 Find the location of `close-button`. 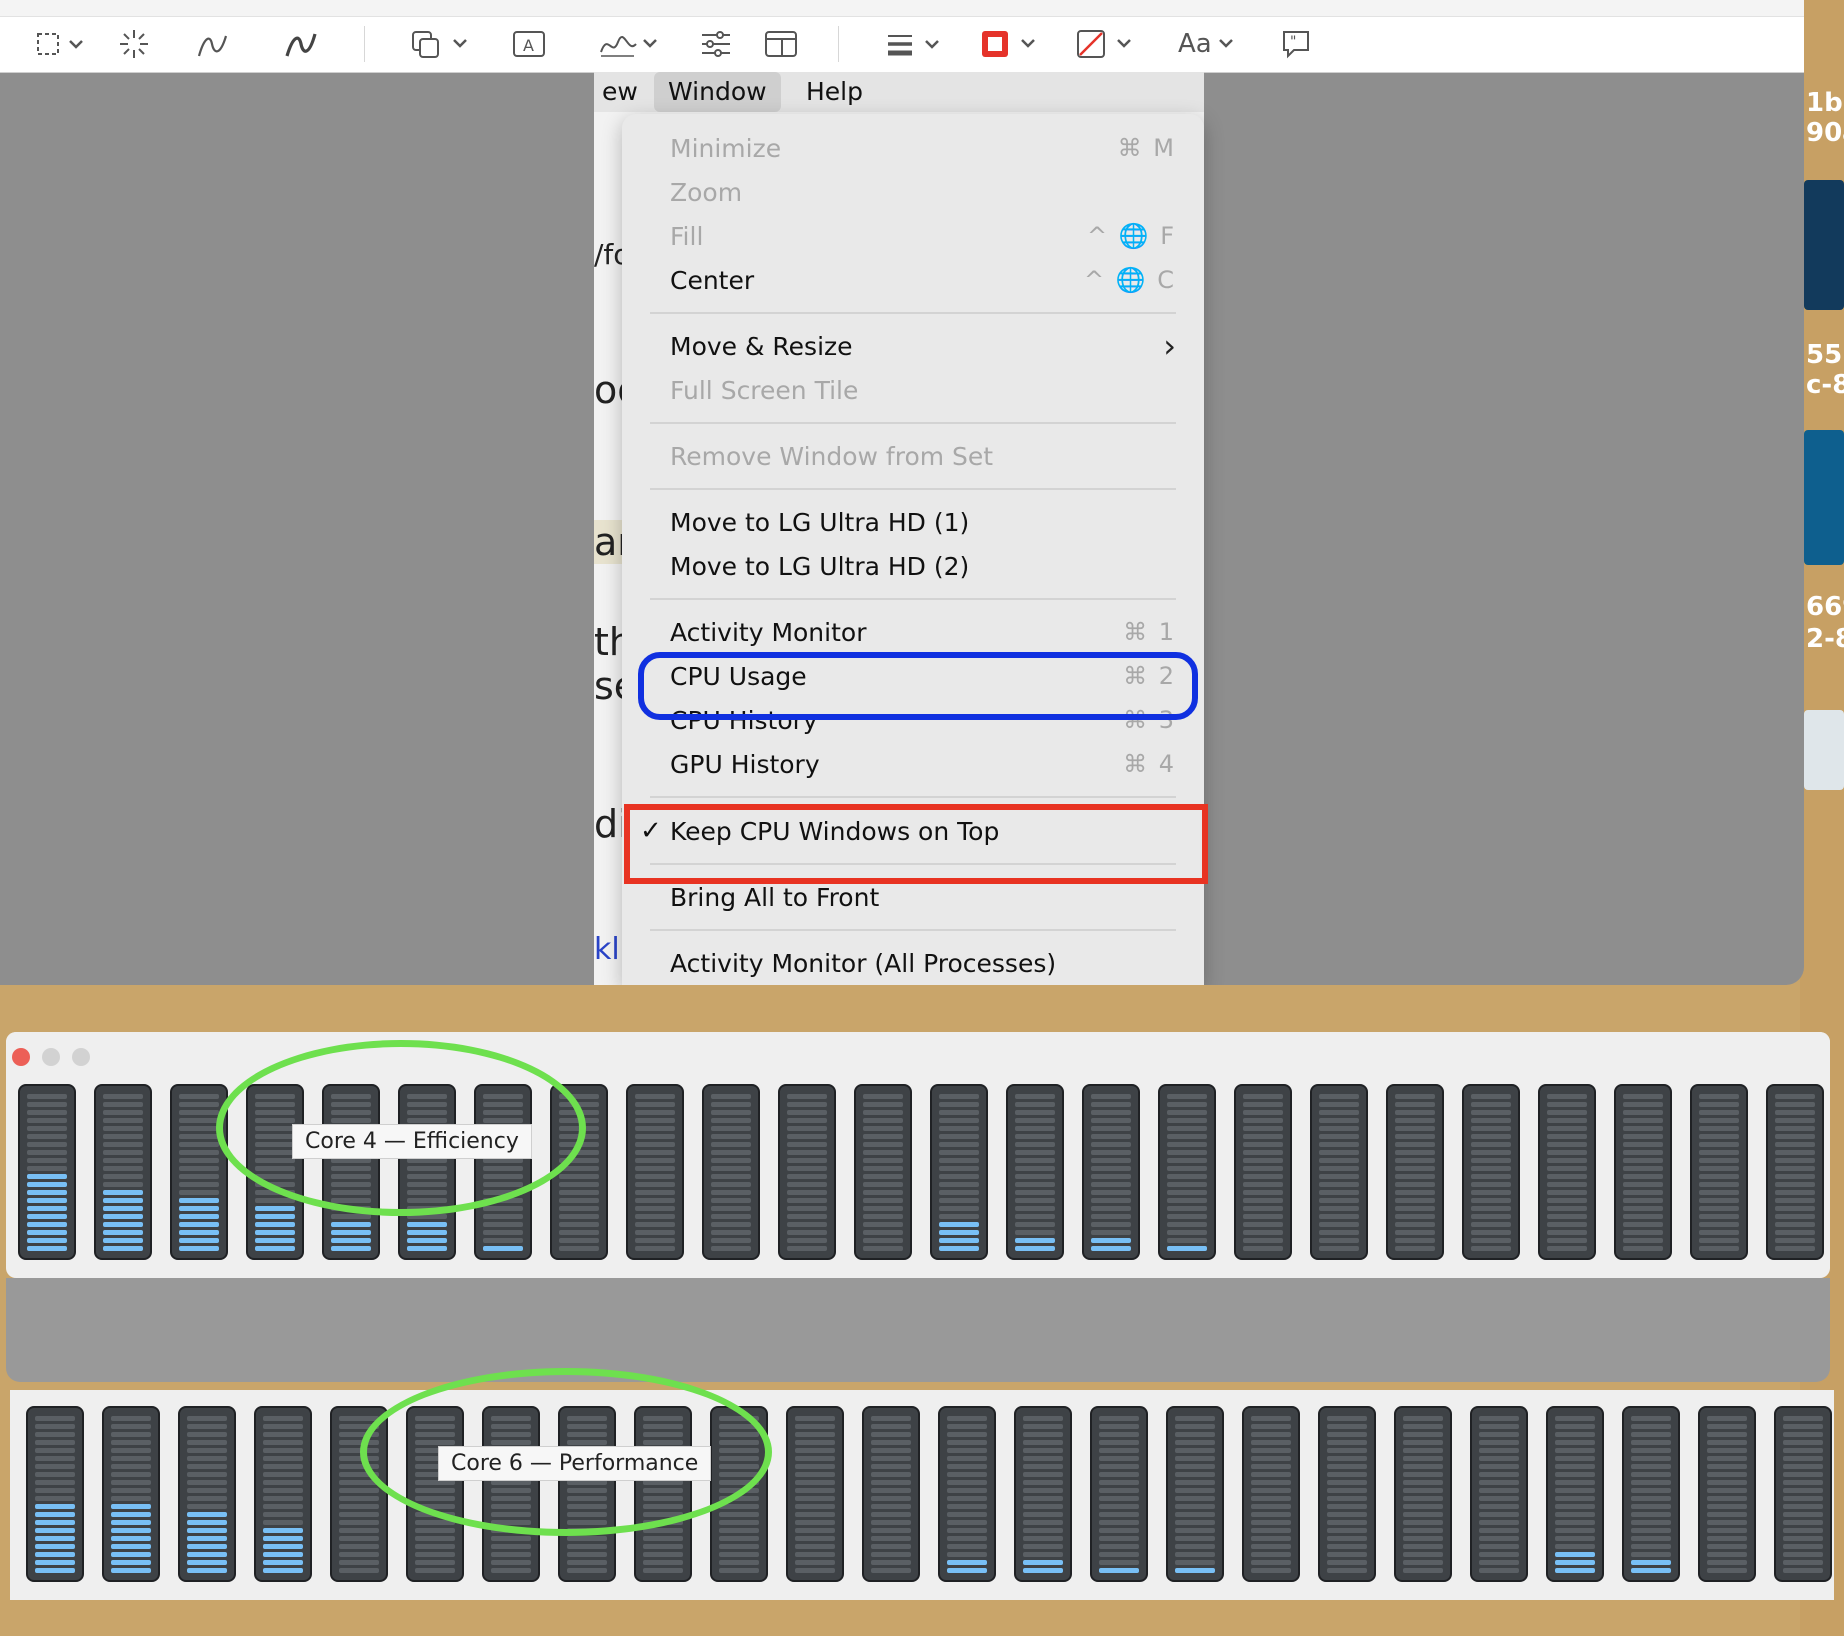

close-button is located at coordinates (21, 1057).